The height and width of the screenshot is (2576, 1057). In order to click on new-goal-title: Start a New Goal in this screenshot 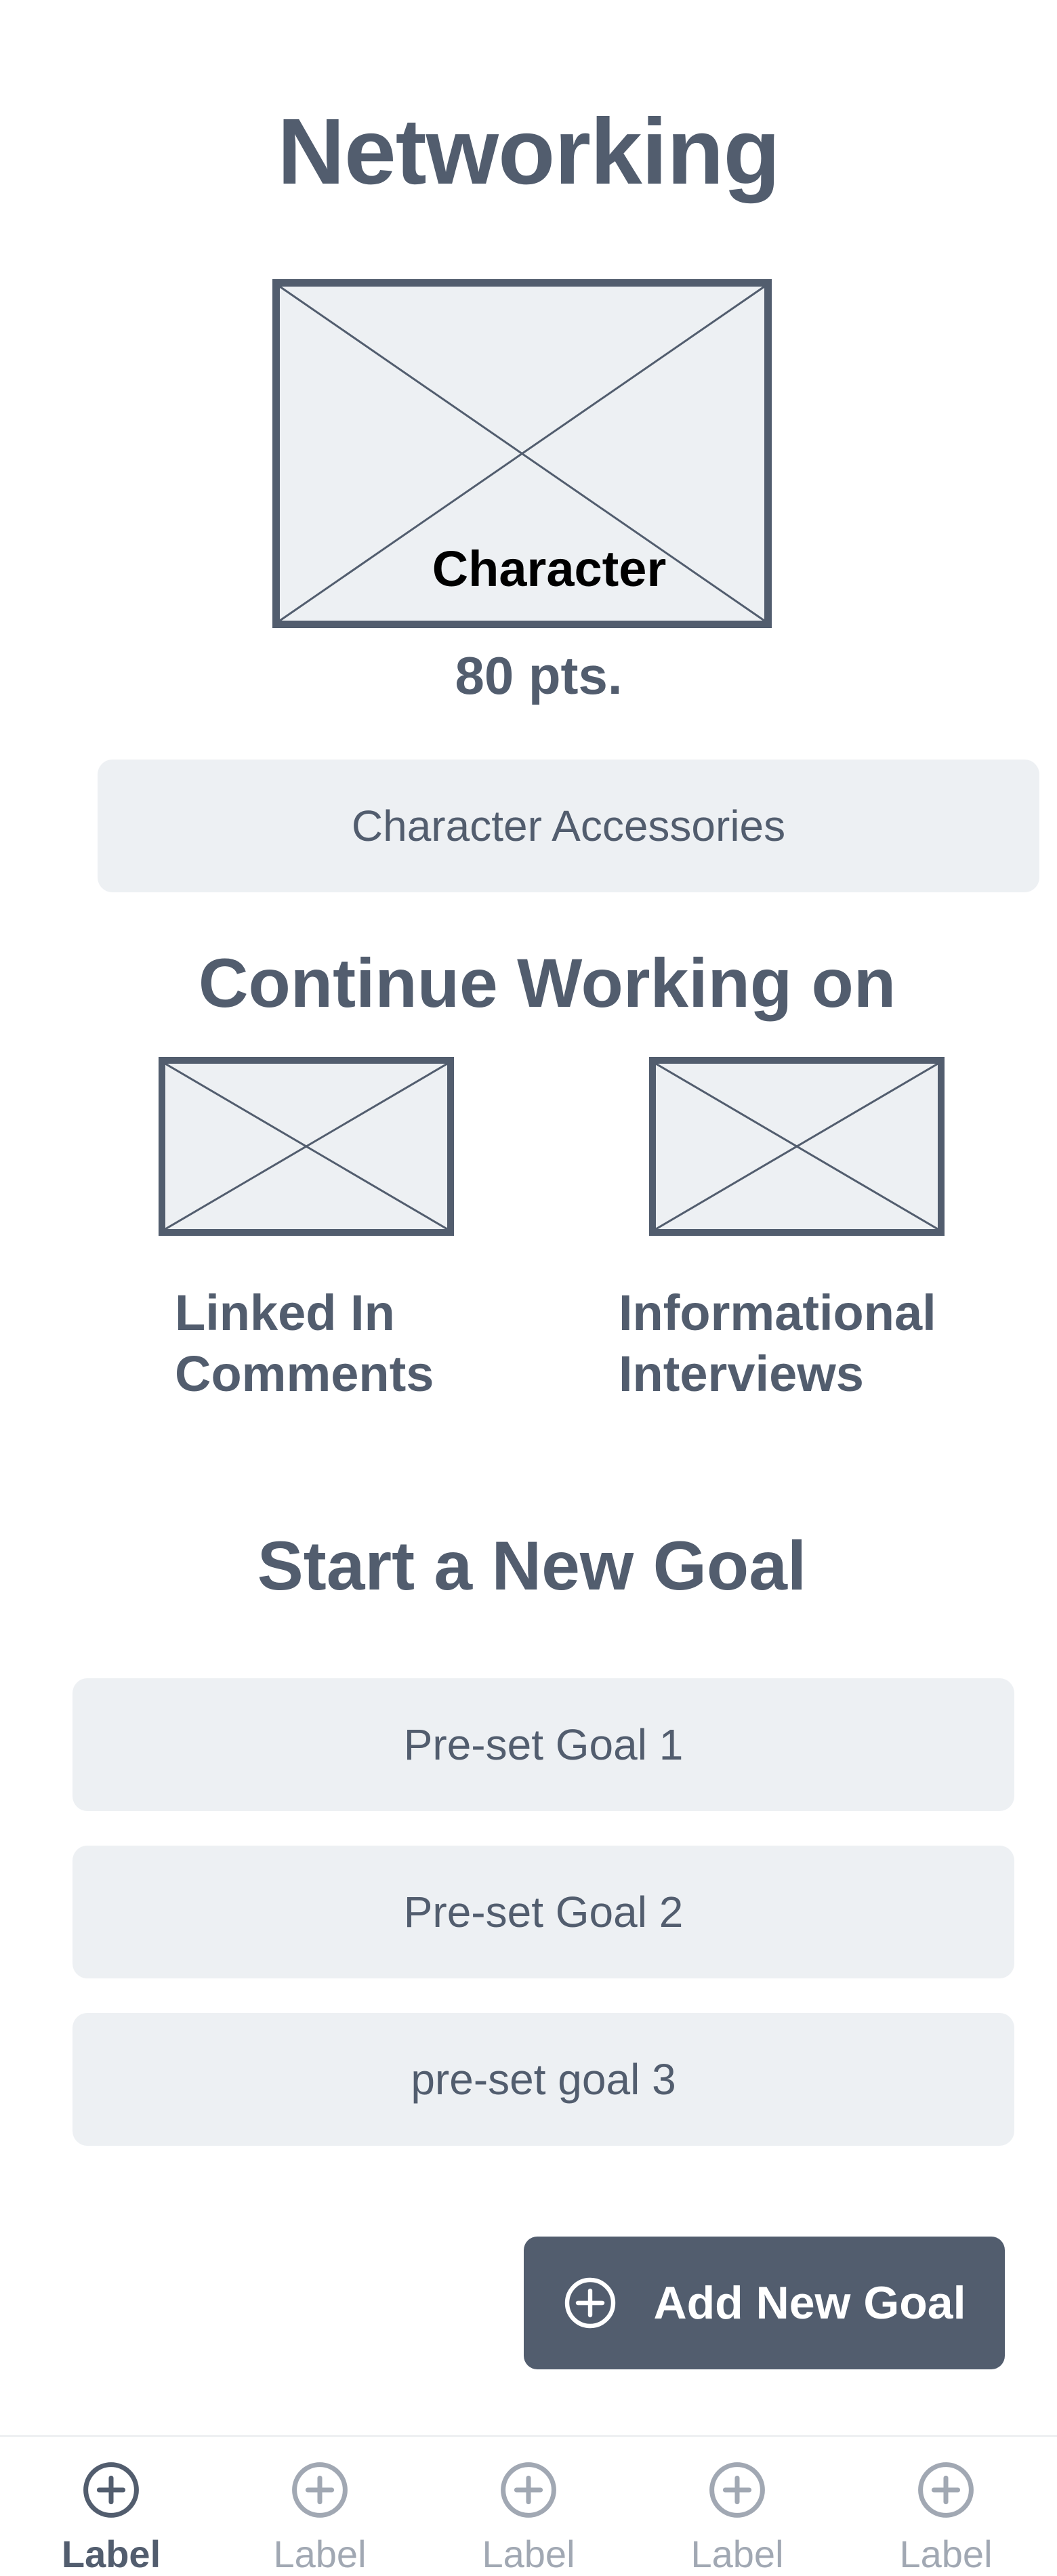, I will do `click(532, 1565)`.